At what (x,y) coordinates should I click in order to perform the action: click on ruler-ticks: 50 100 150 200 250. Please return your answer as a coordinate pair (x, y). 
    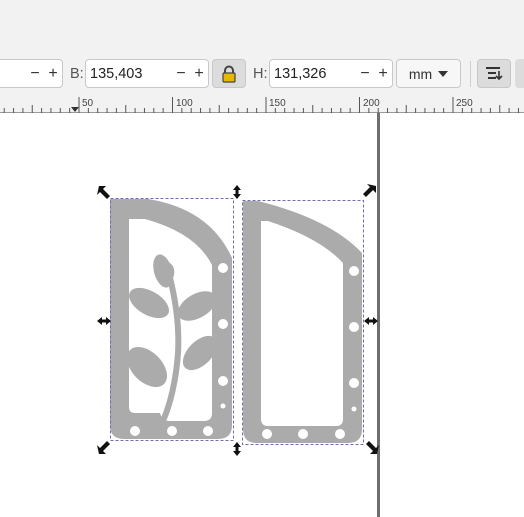
    Looking at the image, I should click on (261, 105).